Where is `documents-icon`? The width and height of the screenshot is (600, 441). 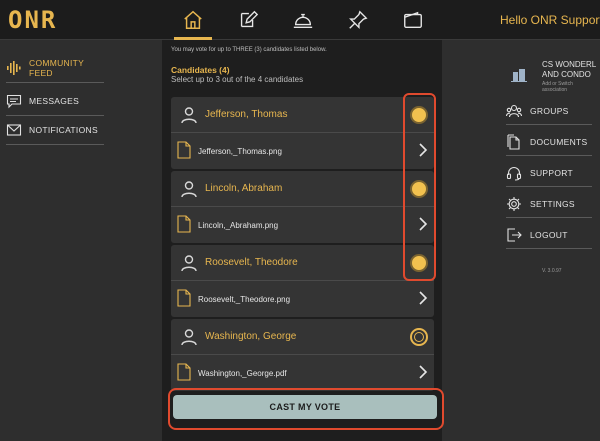 documents-icon is located at coordinates (513, 141).